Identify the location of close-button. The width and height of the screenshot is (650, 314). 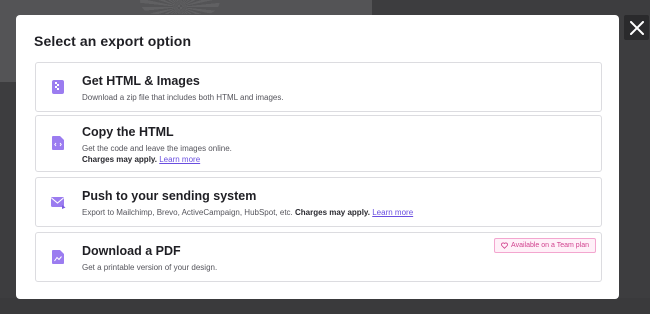
(636, 27).